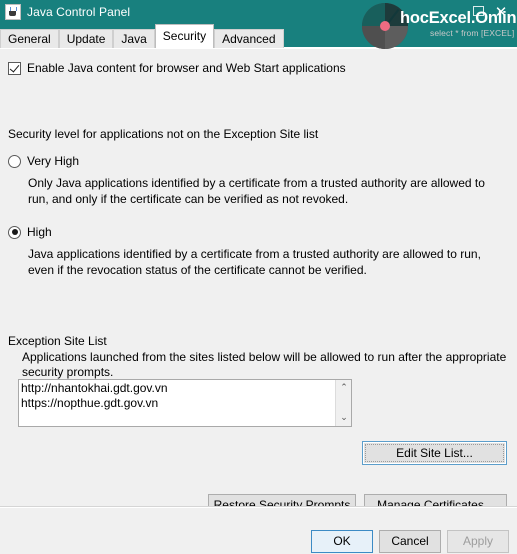  Describe the element at coordinates (13, 12) in the screenshot. I see `java-cup-icon` at that location.